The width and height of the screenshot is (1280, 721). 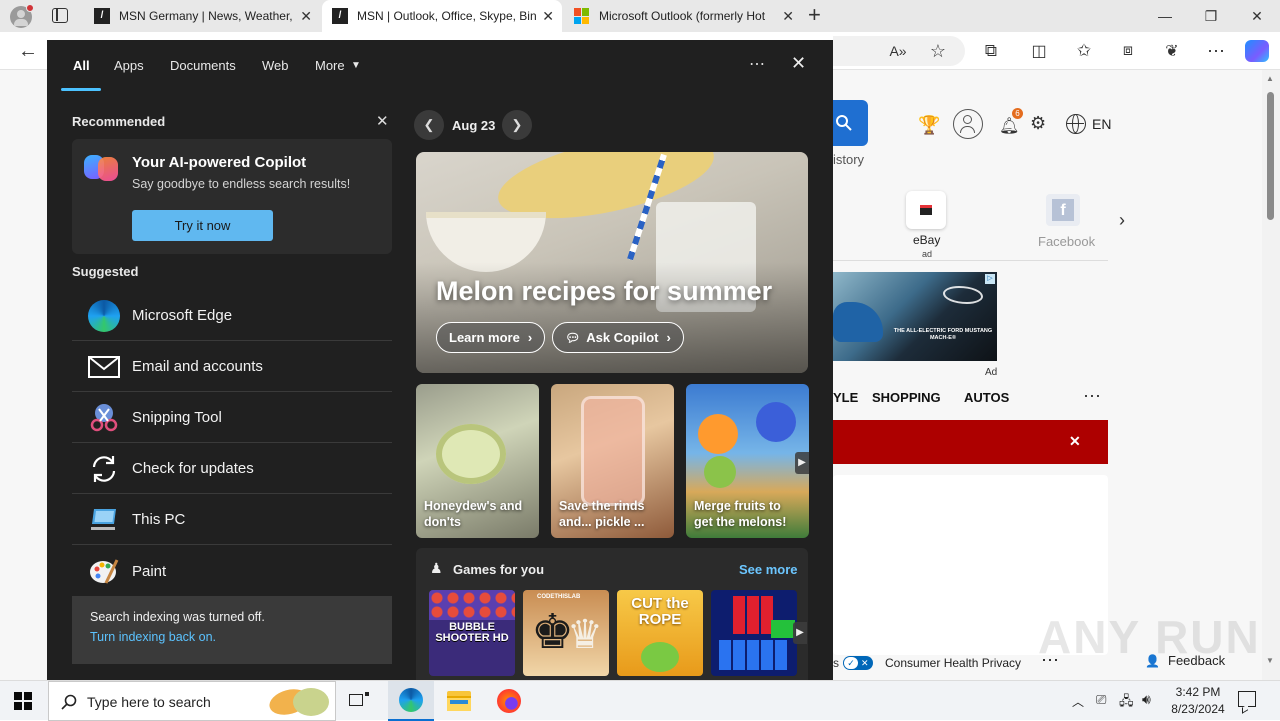 I want to click on suggested-item-check-updates: Check for updates, so click(x=232, y=469).